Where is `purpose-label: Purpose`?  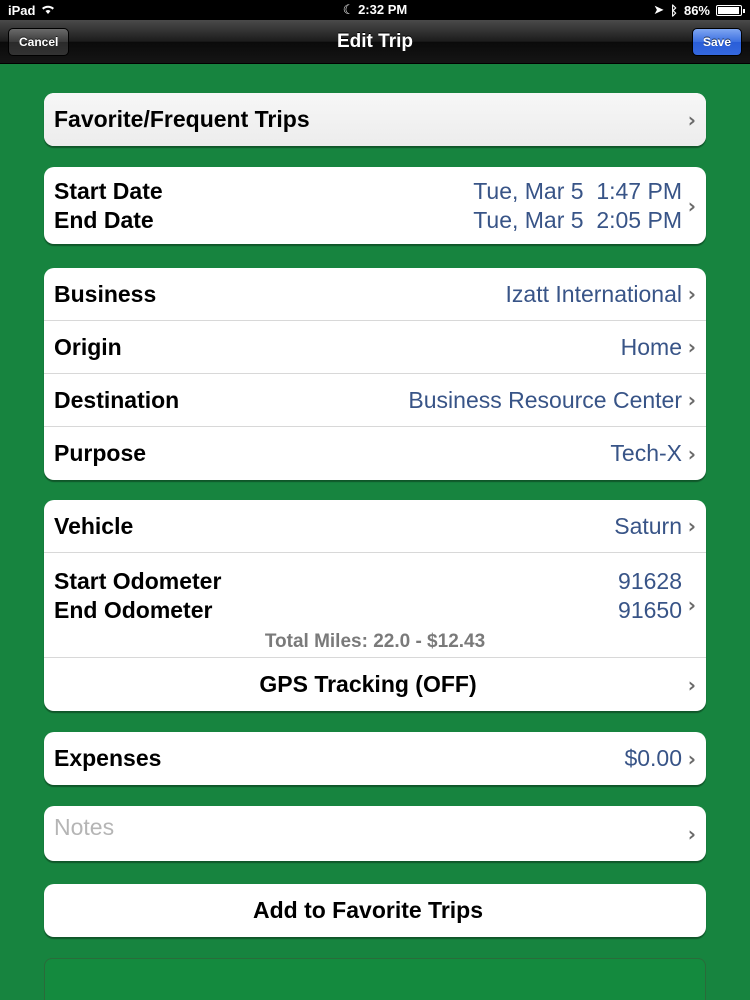 purpose-label: Purpose is located at coordinates (100, 453).